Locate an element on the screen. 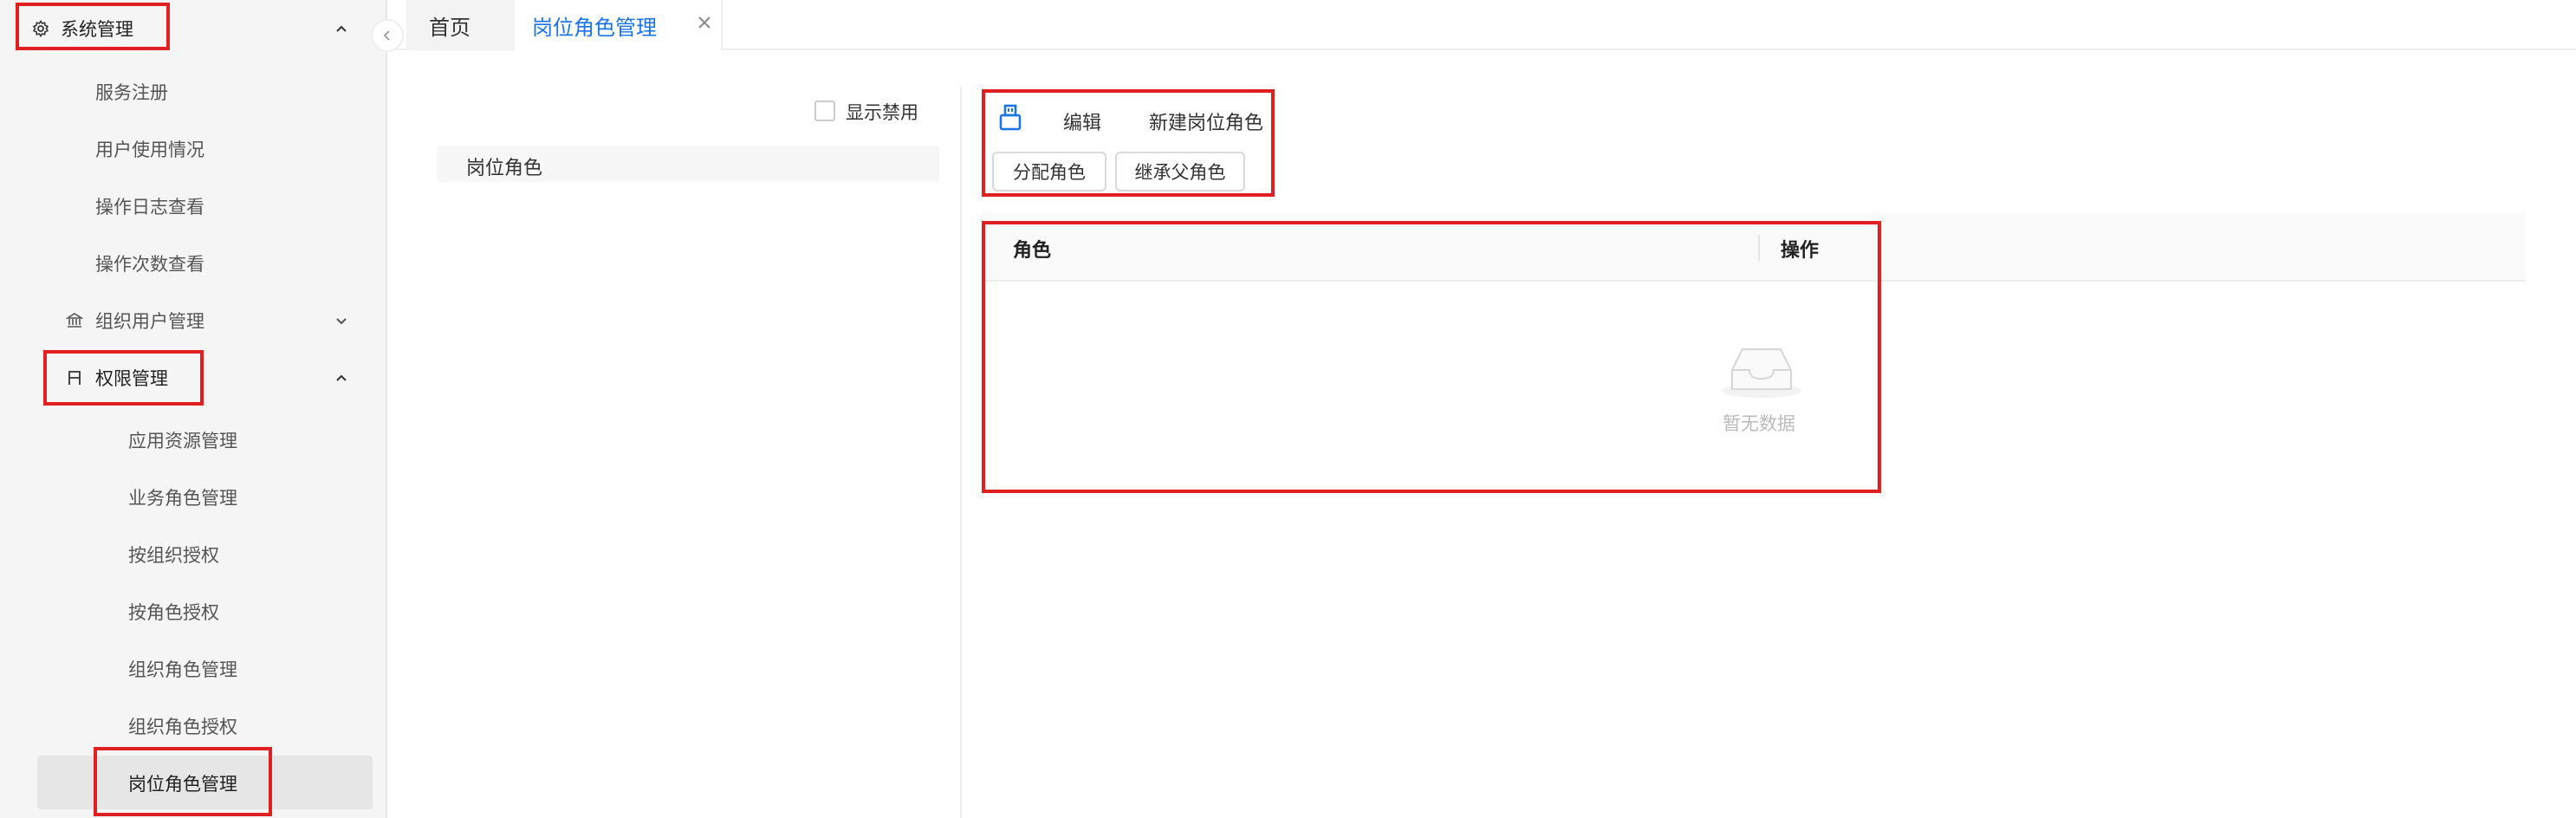 The width and height of the screenshot is (2576, 818). sidebar-item-user-usage: 用户使用情况 is located at coordinates (193, 149).